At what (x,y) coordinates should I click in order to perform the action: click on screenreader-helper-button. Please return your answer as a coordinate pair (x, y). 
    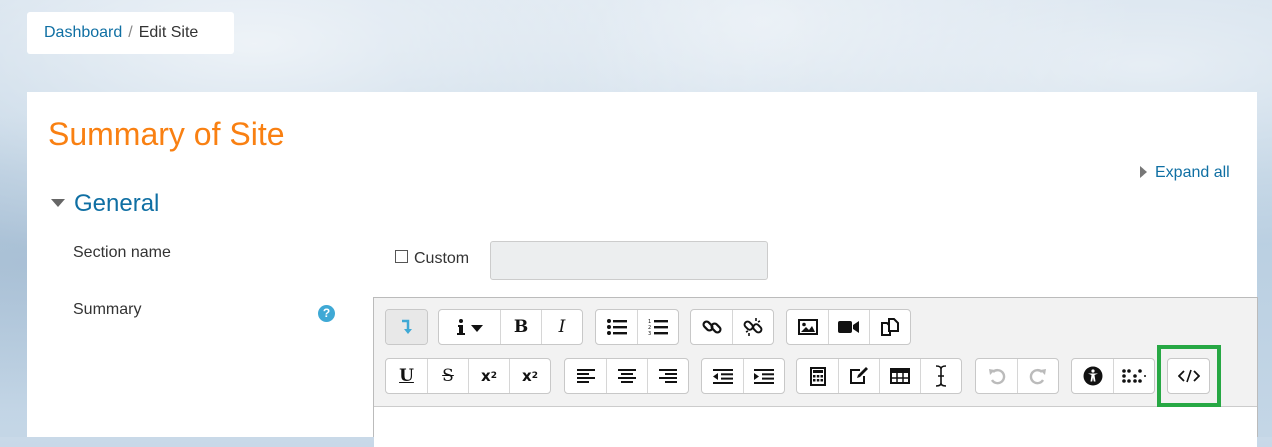
    Looking at the image, I should click on (1133, 376).